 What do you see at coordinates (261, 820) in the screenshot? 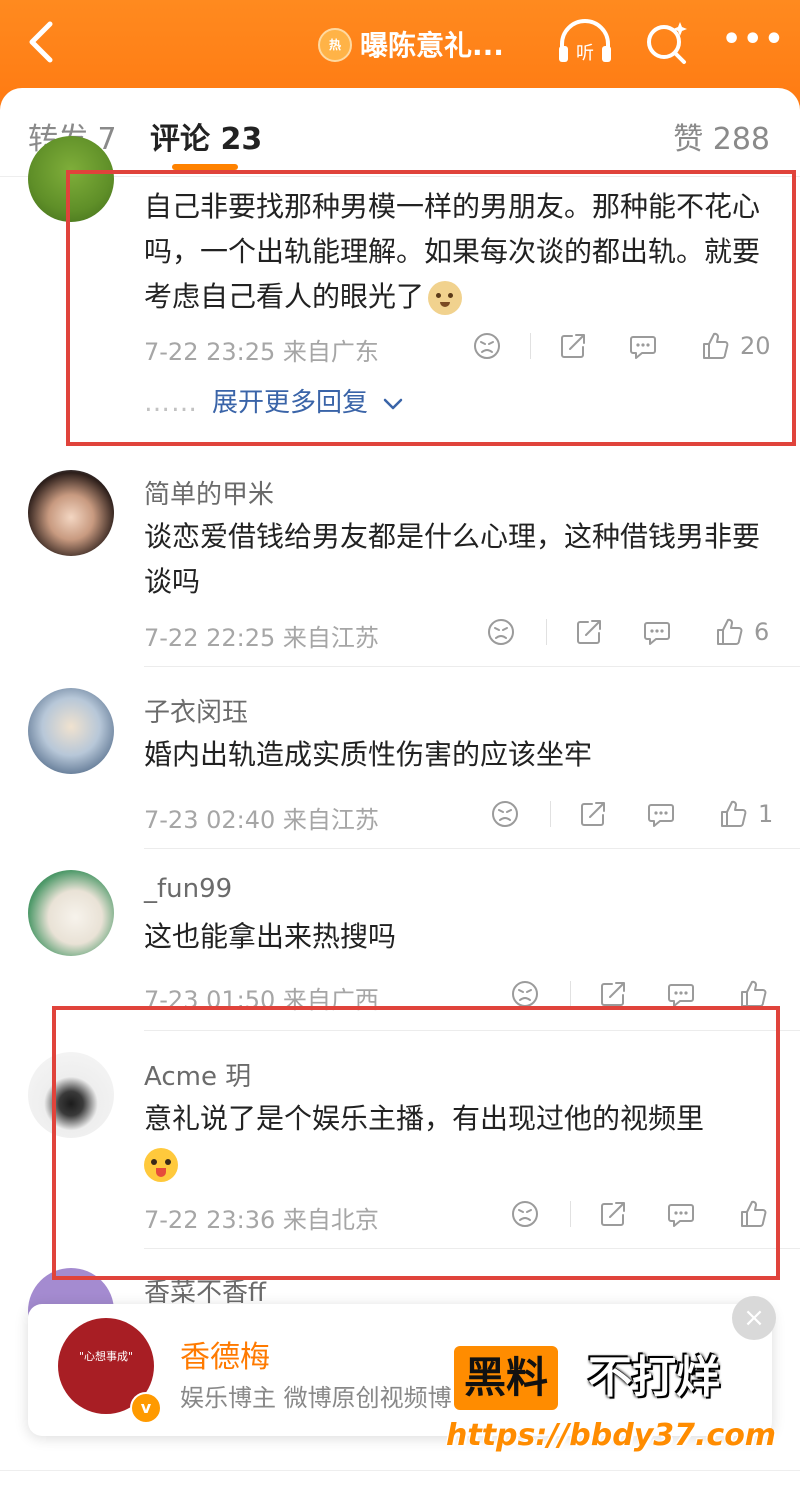
I see `comment-meta: 7-23 02:40 来自江苏` at bounding box center [261, 820].